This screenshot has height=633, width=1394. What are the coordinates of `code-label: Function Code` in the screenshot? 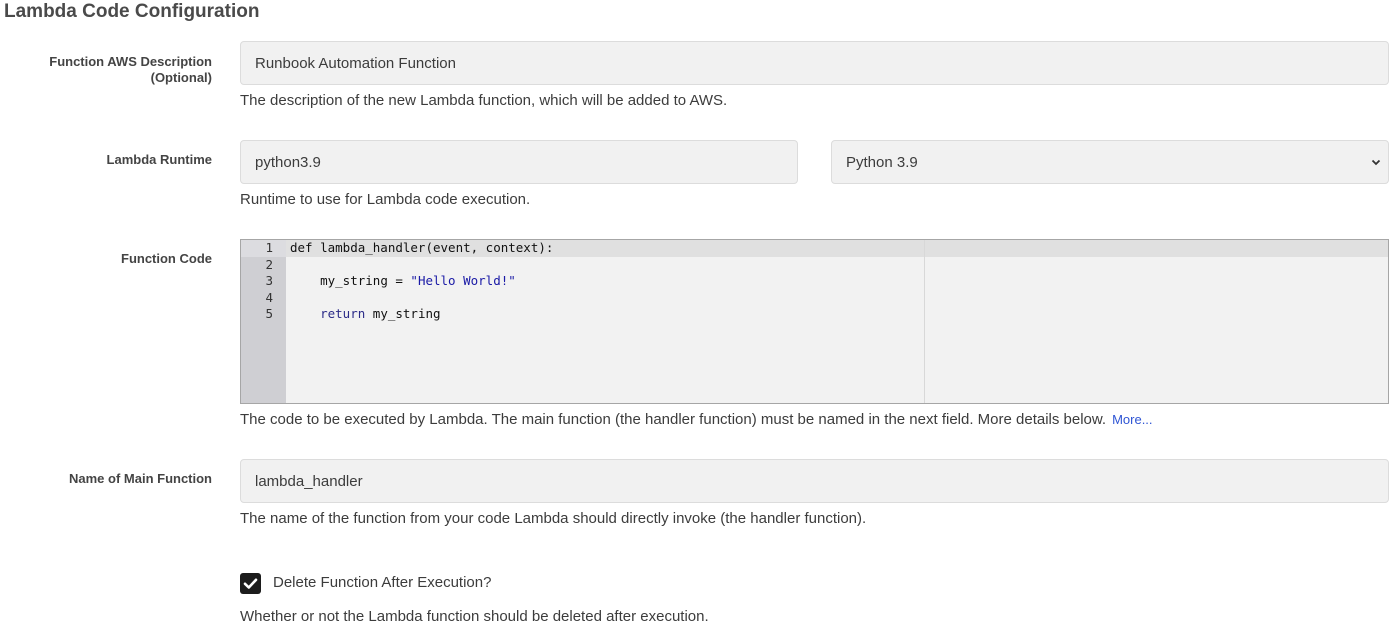 It's located at (166, 258).